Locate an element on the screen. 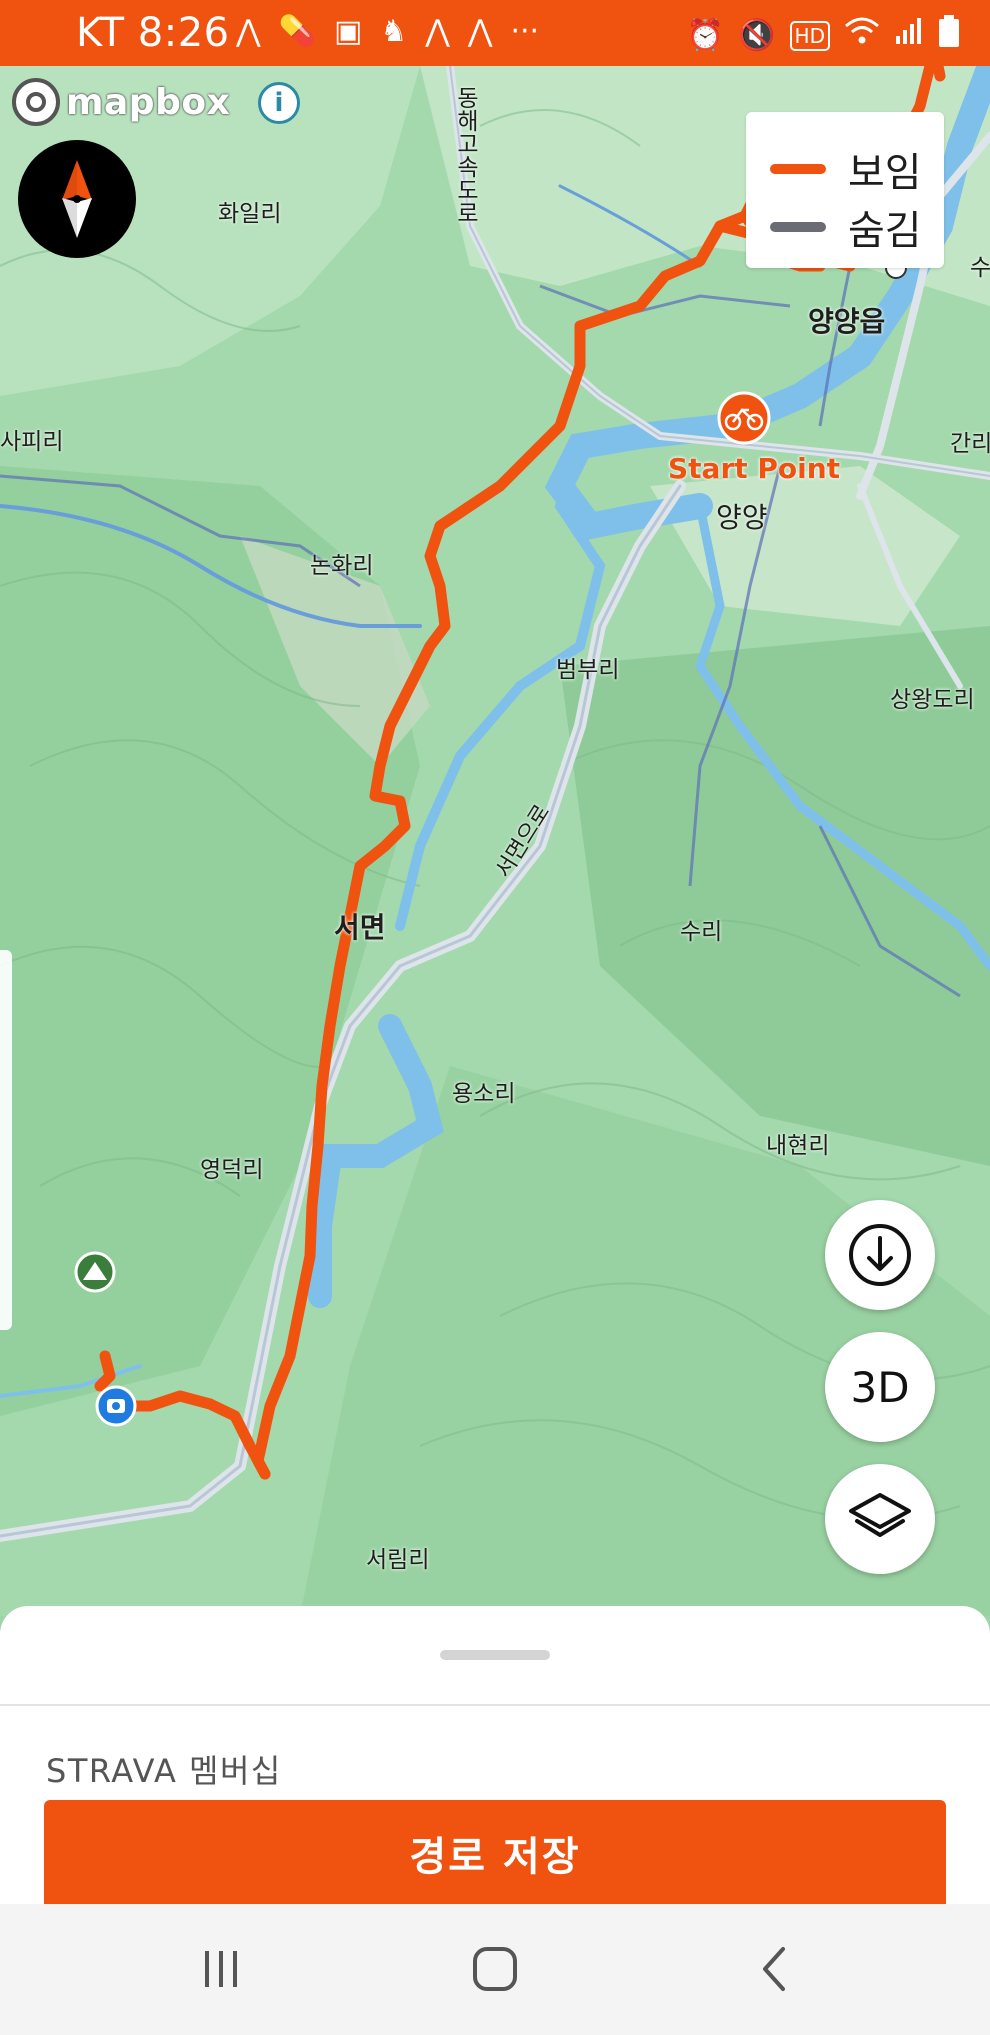  legend-label: 보임 is located at coordinates (885, 173).